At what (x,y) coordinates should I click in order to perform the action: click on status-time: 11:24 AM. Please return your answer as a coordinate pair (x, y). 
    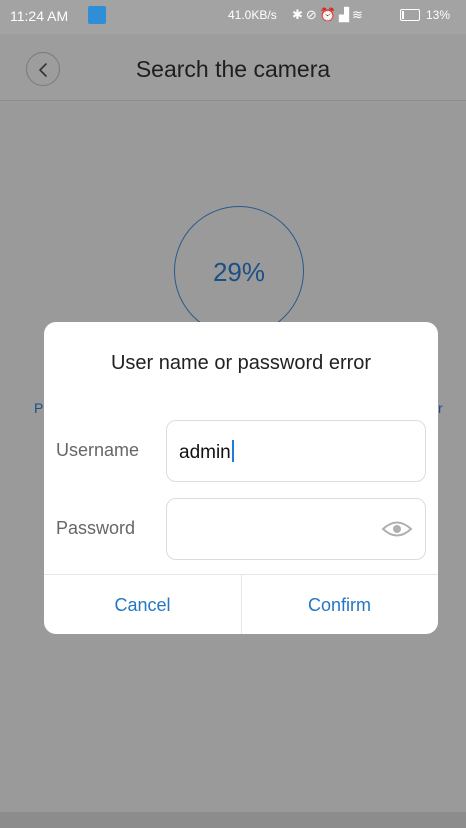
    Looking at the image, I should click on (39, 16).